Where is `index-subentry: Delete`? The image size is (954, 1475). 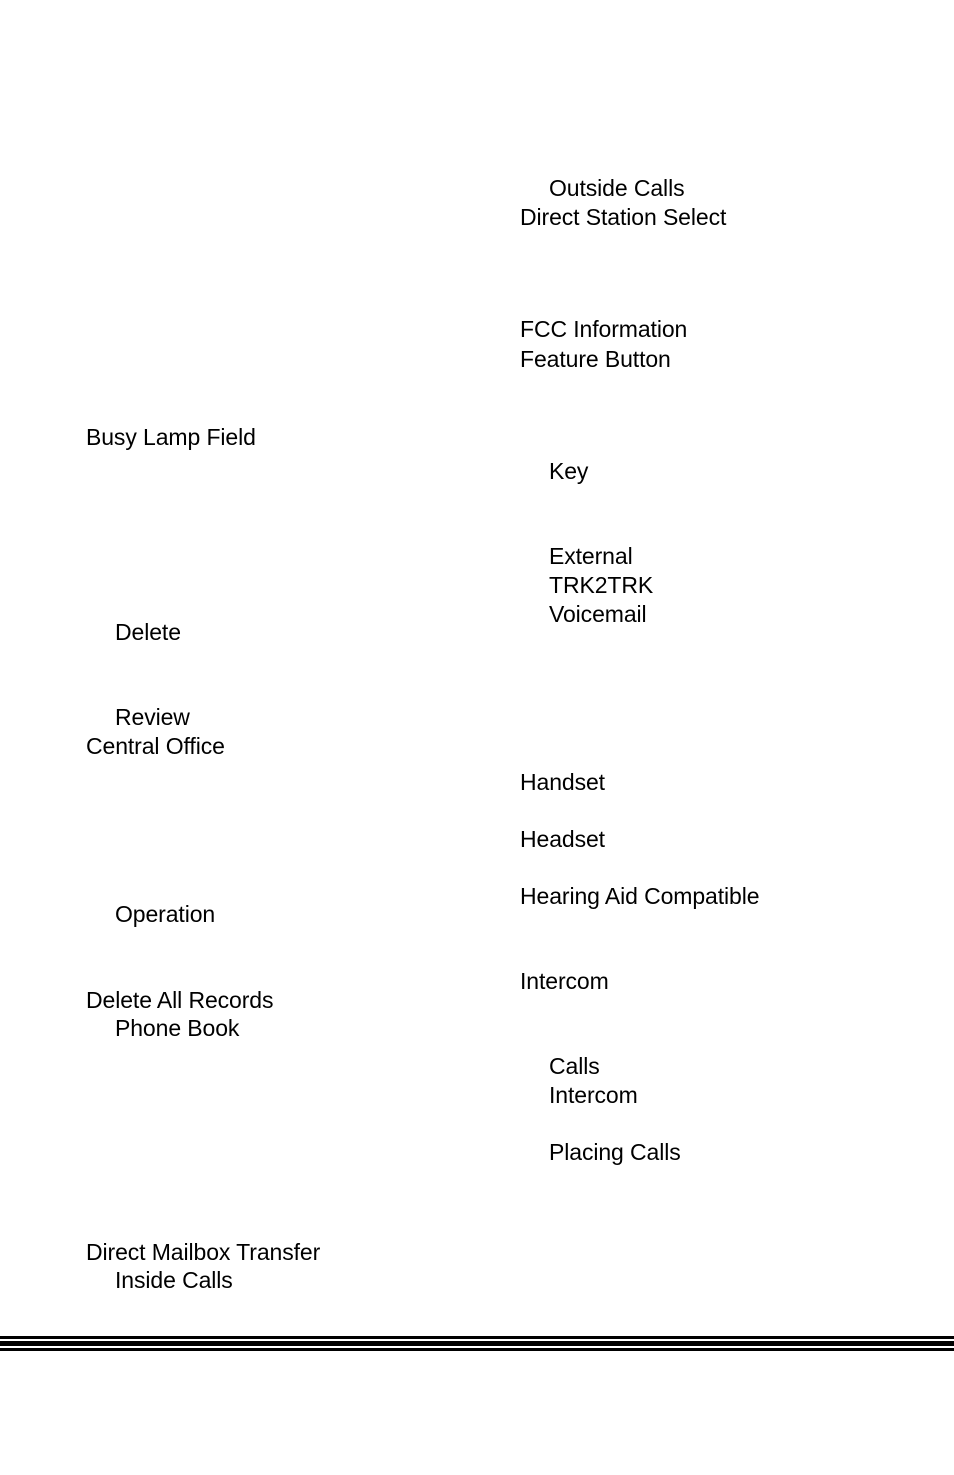 index-subentry: Delete is located at coordinates (148, 632).